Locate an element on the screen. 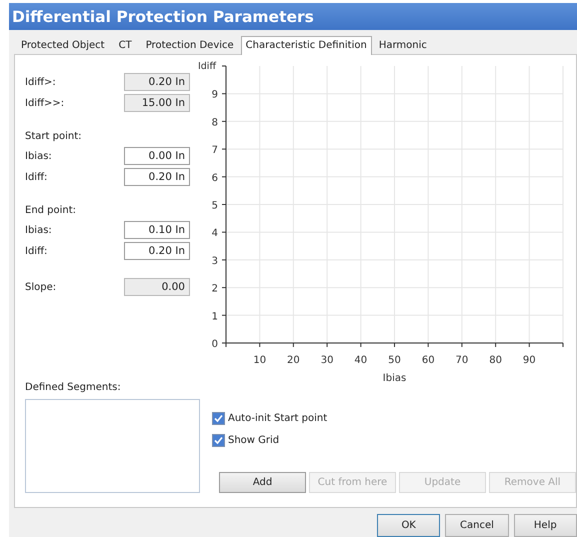  tick-label: 7 is located at coordinates (215, 150).